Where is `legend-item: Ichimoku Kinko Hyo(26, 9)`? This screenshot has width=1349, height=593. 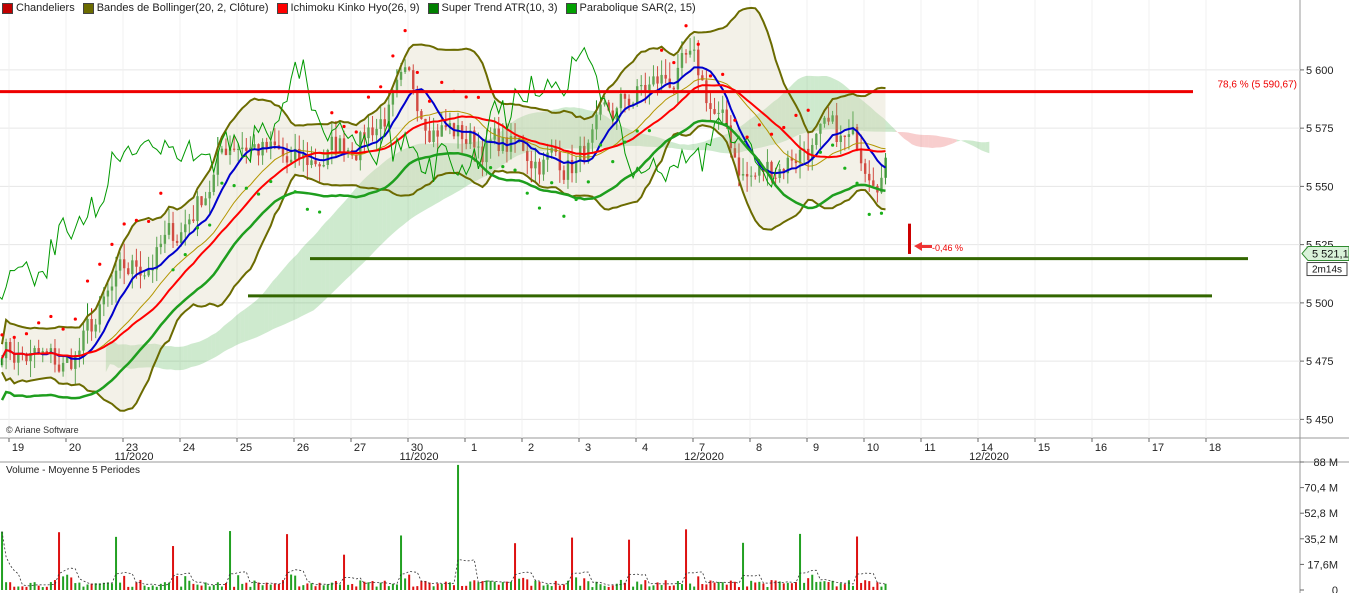
legend-item: Ichimoku Kinko Hyo(26, 9) is located at coordinates (348, 8).